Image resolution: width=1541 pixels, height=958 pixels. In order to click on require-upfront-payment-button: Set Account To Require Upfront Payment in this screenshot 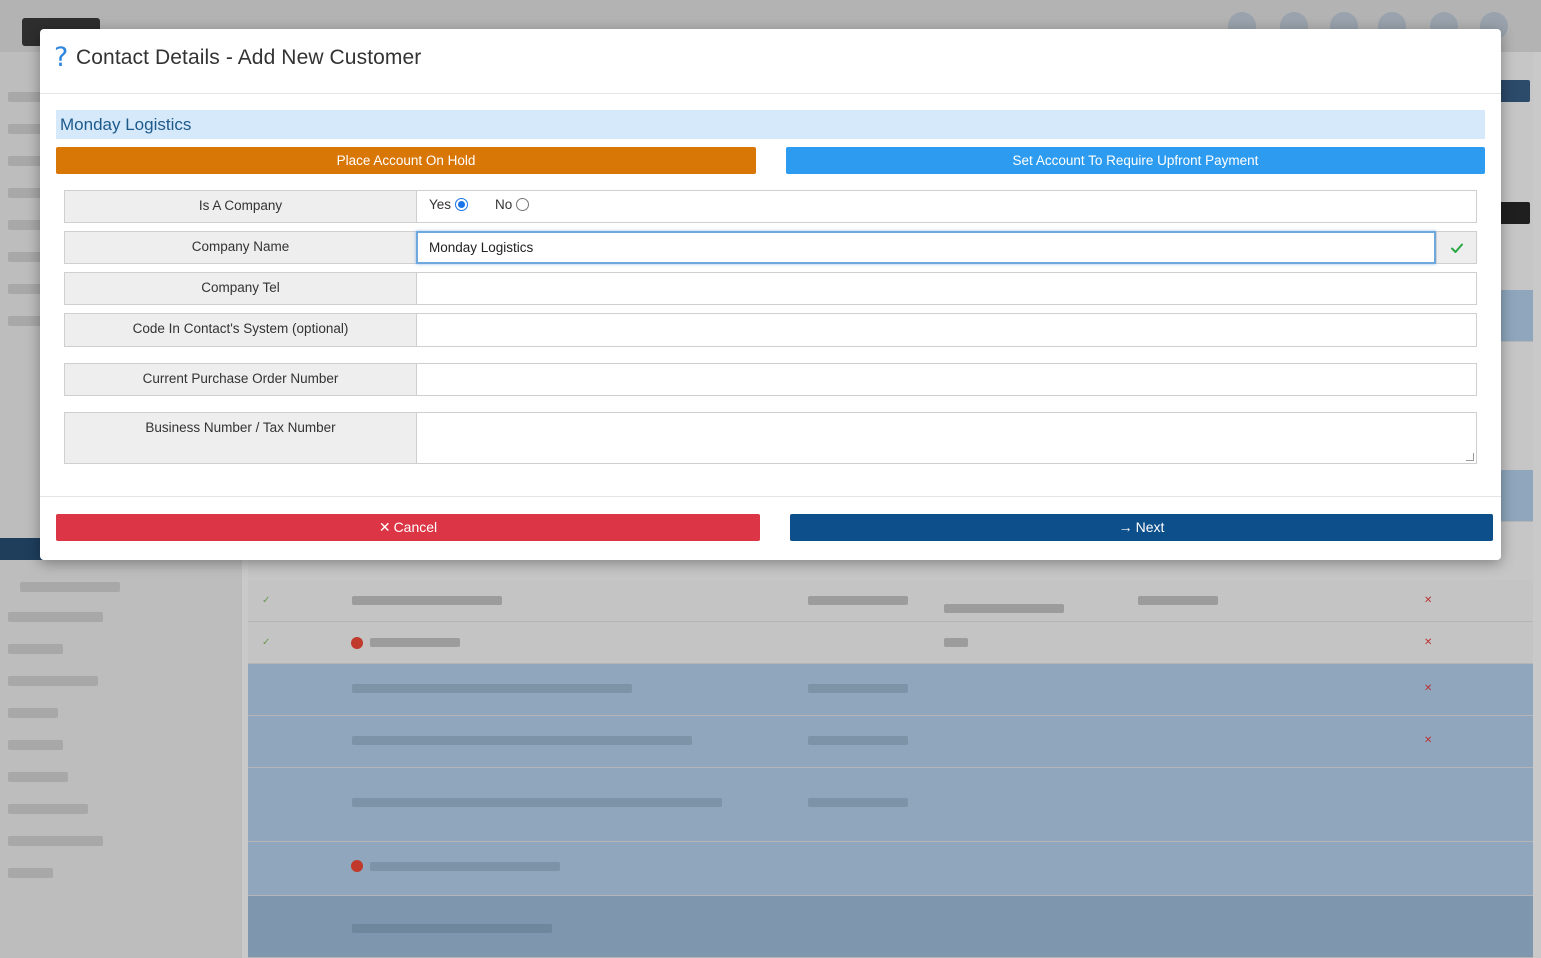, I will do `click(1135, 160)`.